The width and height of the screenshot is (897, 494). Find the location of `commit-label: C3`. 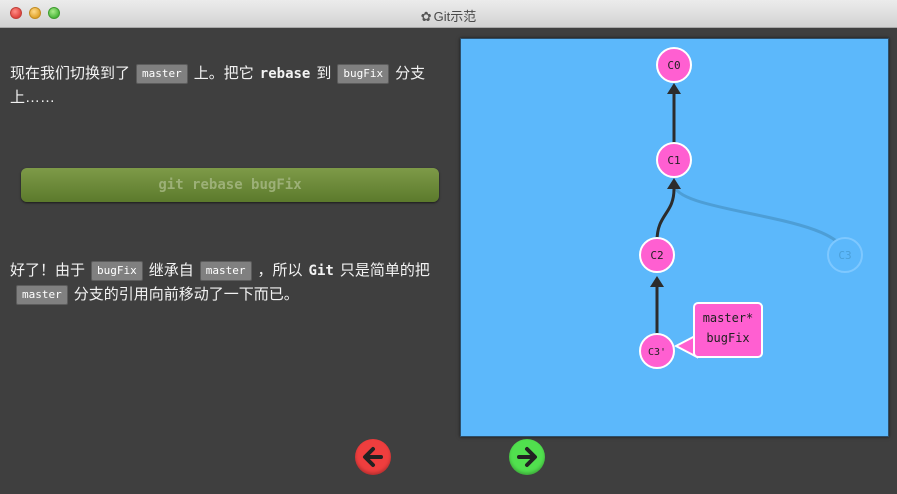

commit-label: C3 is located at coordinates (844, 255).